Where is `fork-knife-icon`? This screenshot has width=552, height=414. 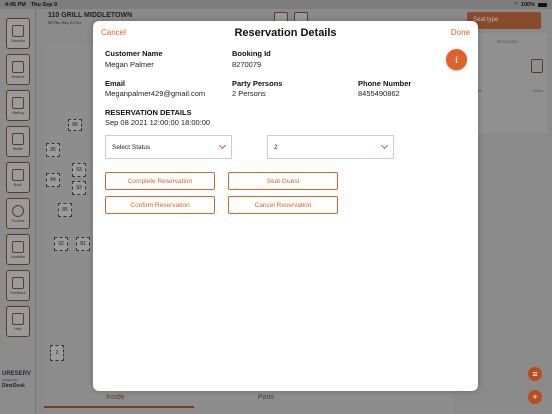
fork-knife-icon is located at coordinates (18, 66).